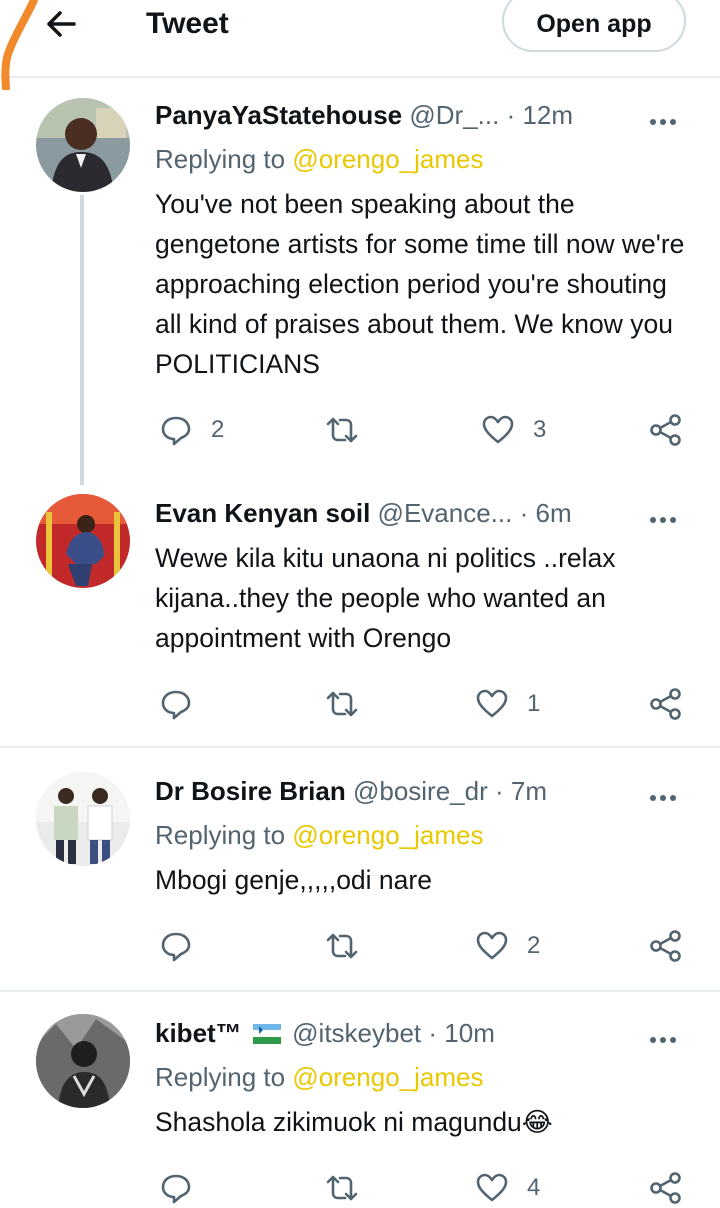 The width and height of the screenshot is (720, 1208). What do you see at coordinates (360, 45) in the screenshot?
I see `top-bar: Tweet Open app` at bounding box center [360, 45].